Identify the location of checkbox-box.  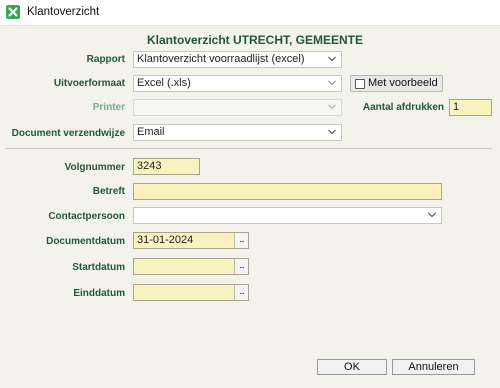
(360, 84).